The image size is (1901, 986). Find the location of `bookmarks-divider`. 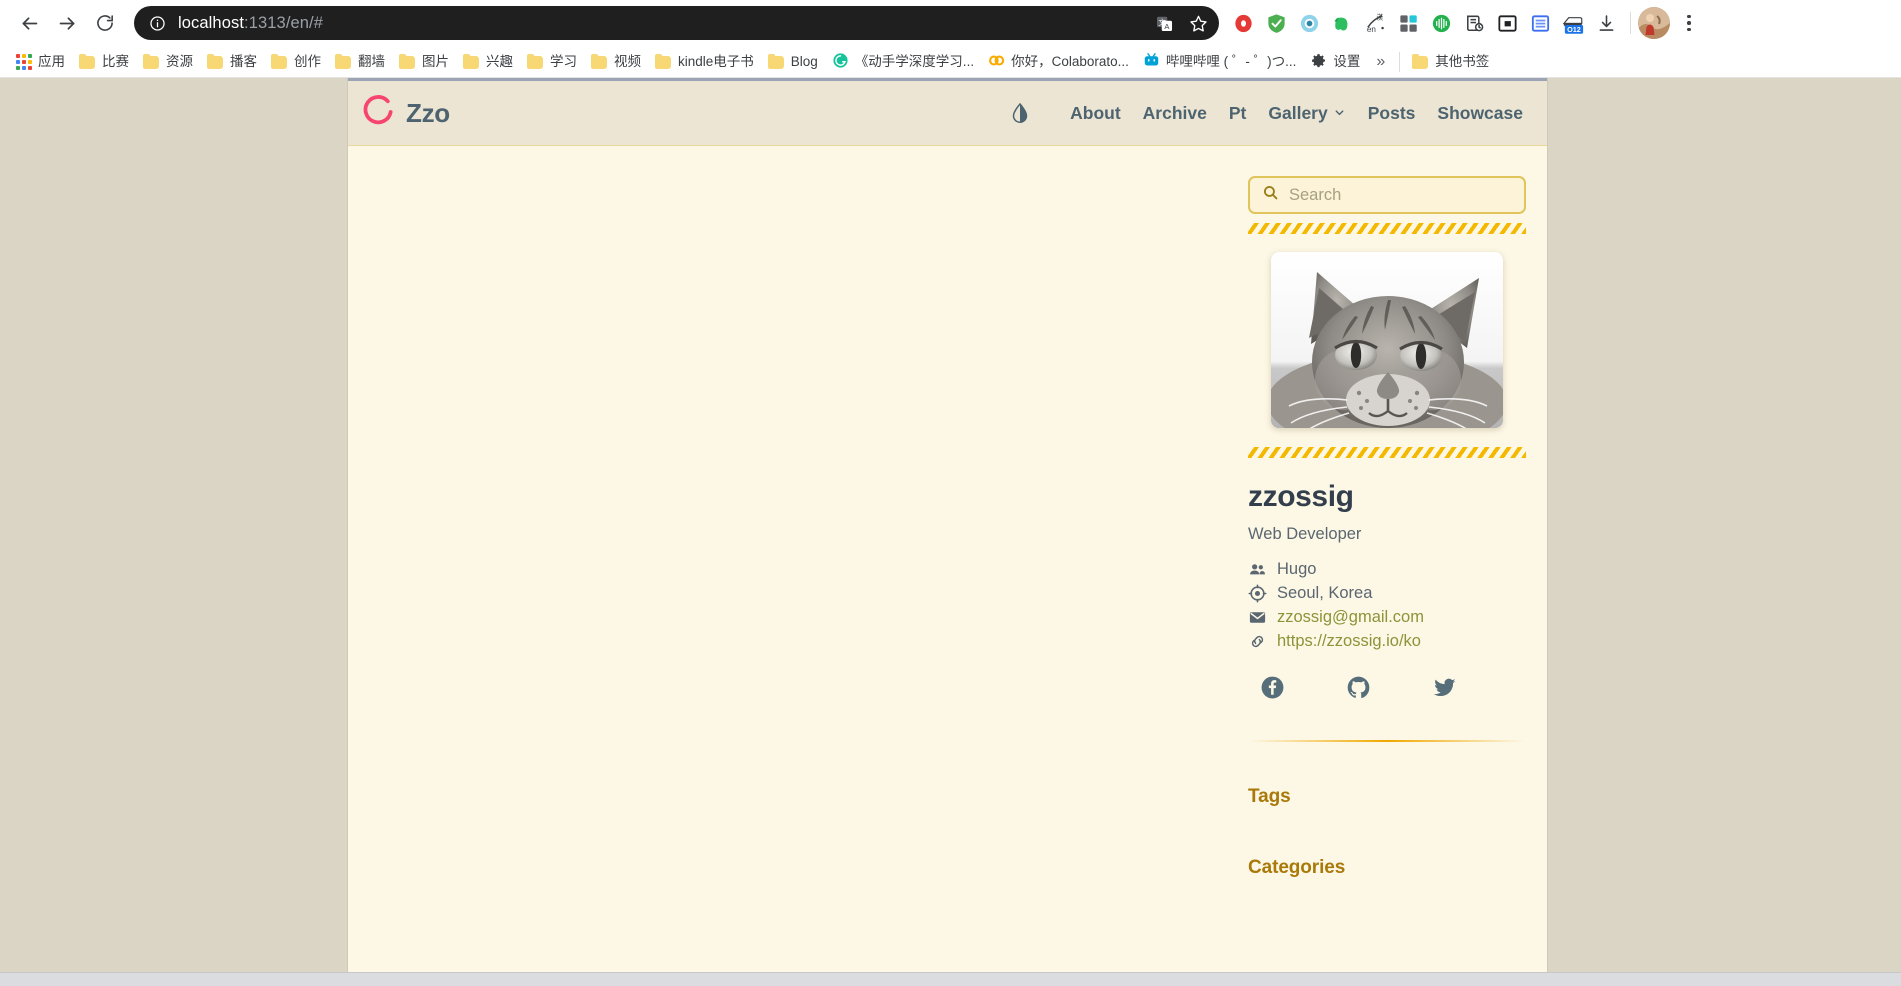

bookmarks-divider is located at coordinates (1400, 61).